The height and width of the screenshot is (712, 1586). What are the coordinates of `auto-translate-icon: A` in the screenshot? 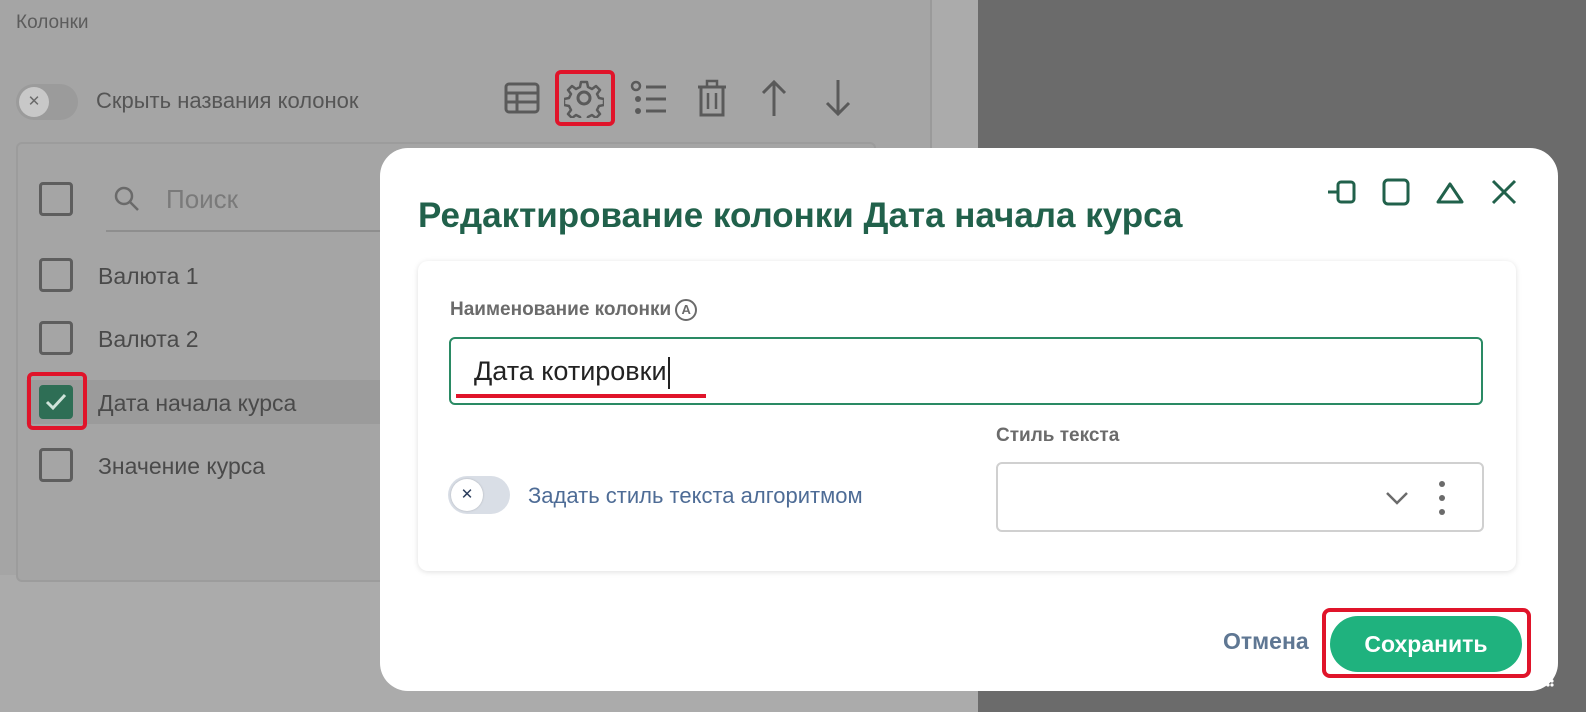 It's located at (686, 310).